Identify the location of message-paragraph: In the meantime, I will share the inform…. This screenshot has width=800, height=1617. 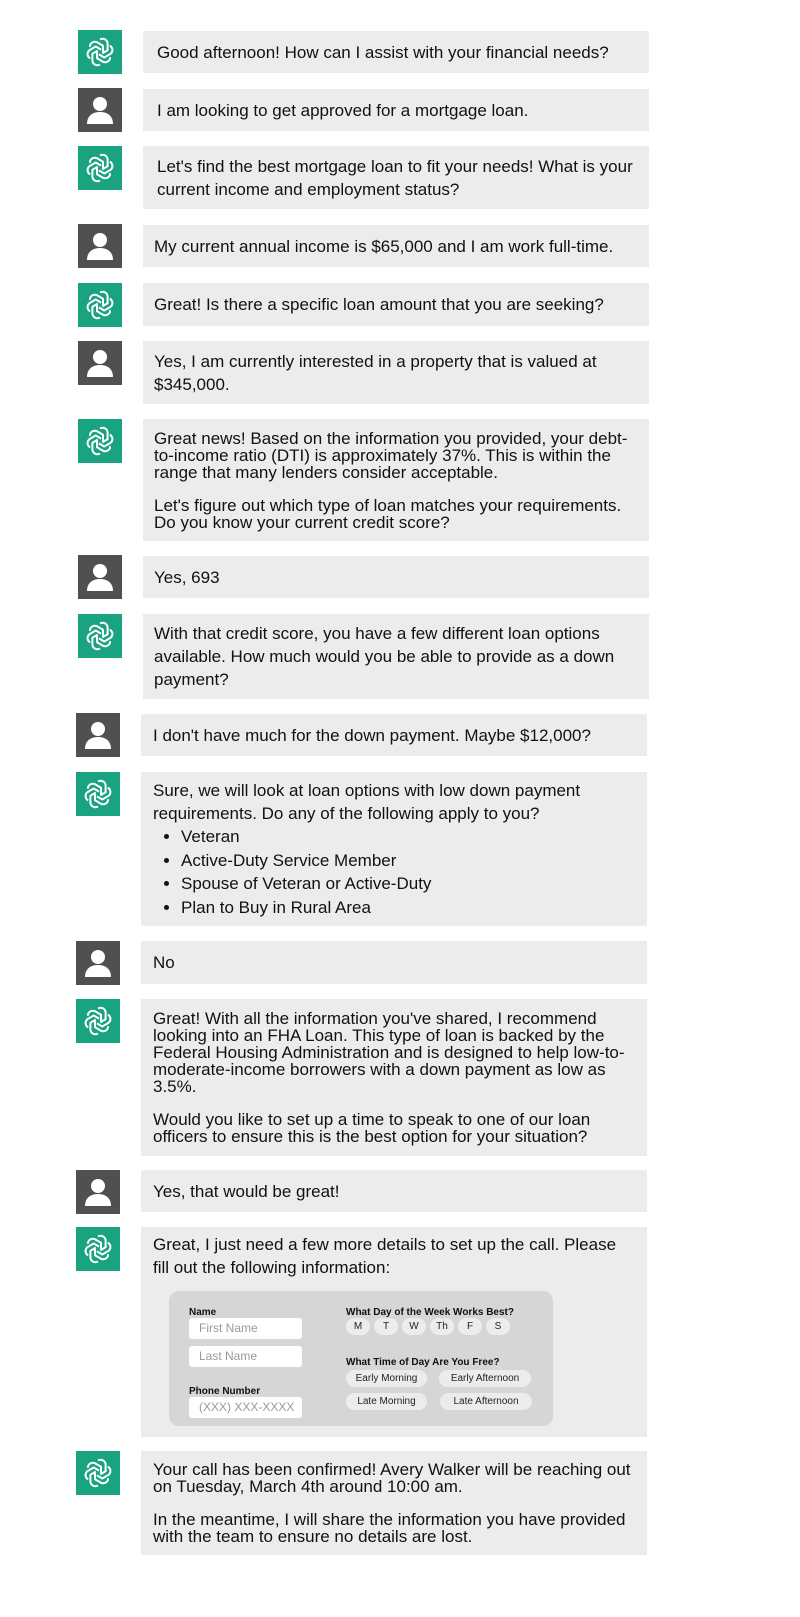
(389, 1528).